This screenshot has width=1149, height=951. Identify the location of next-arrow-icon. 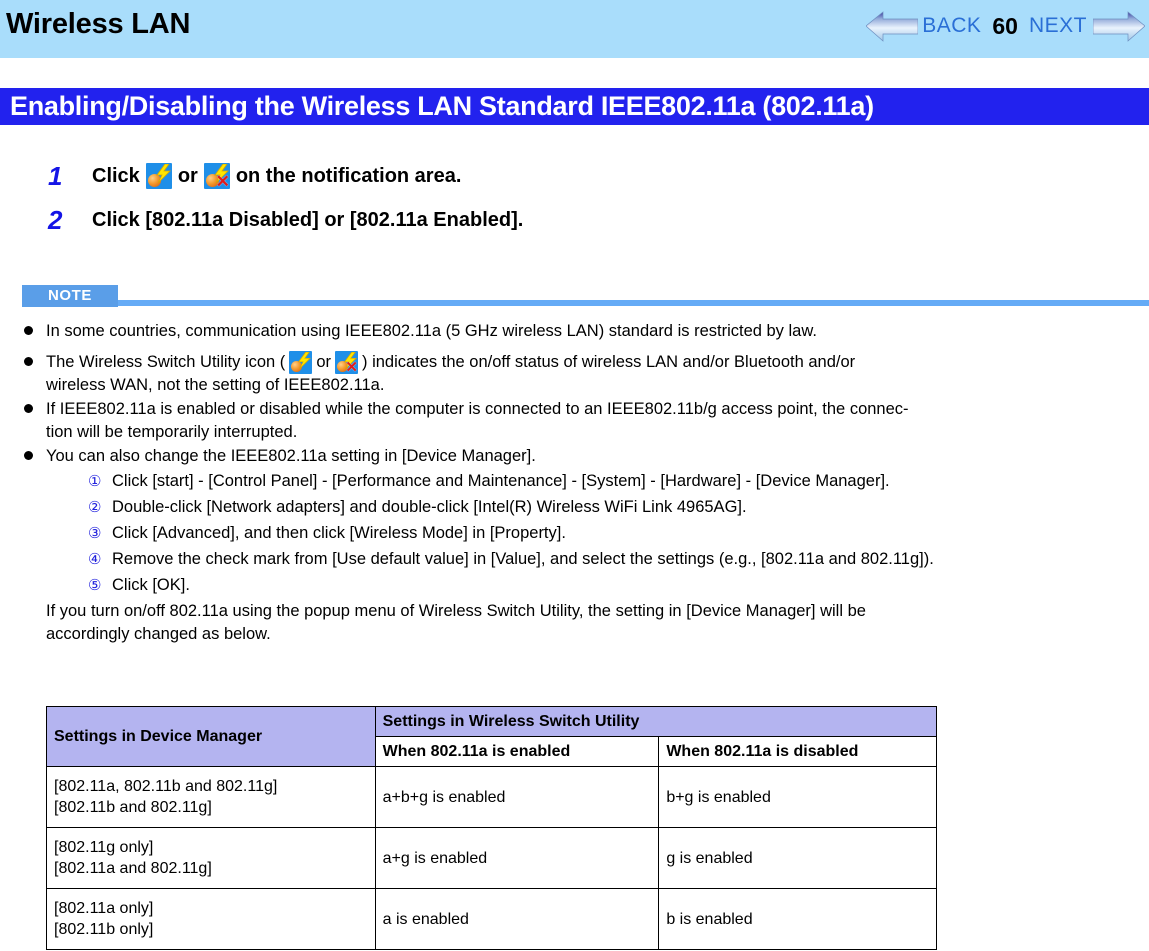
(1119, 26).